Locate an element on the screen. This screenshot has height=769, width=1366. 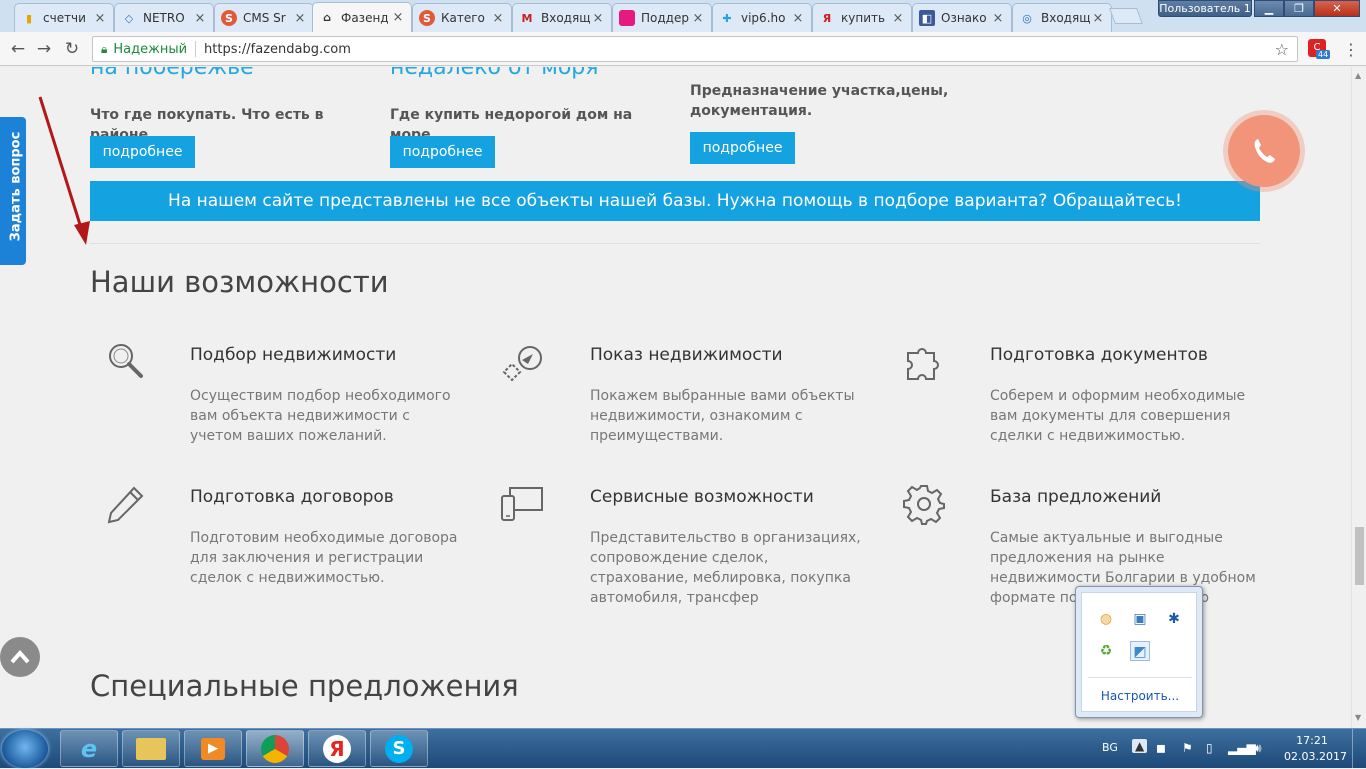
url-text: https://fazendabg.com is located at coordinates (277, 49).